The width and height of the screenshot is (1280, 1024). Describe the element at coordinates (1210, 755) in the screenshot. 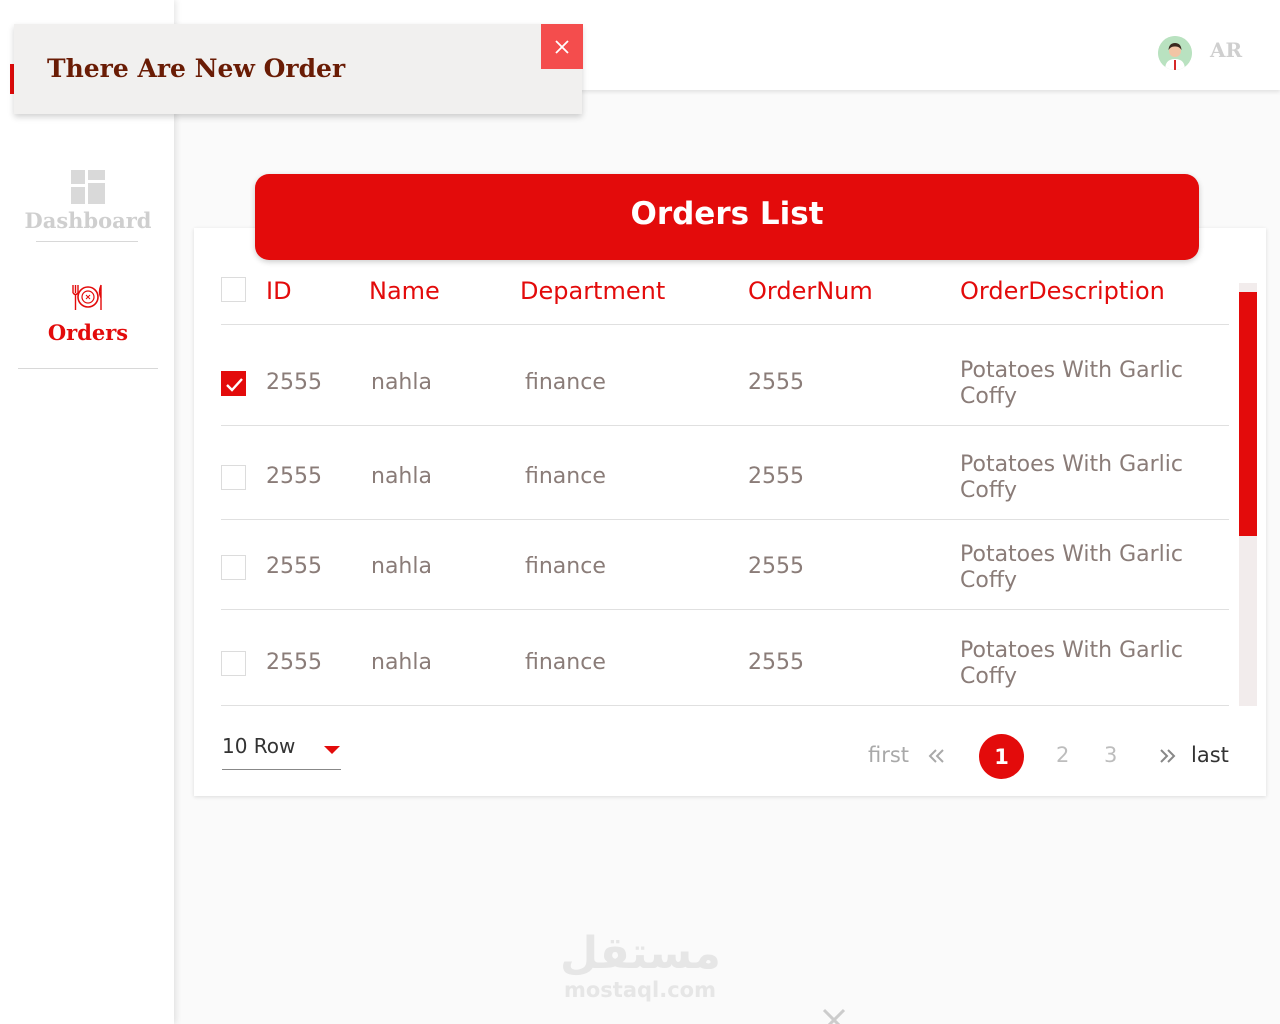

I see `pagination-last: last` at that location.